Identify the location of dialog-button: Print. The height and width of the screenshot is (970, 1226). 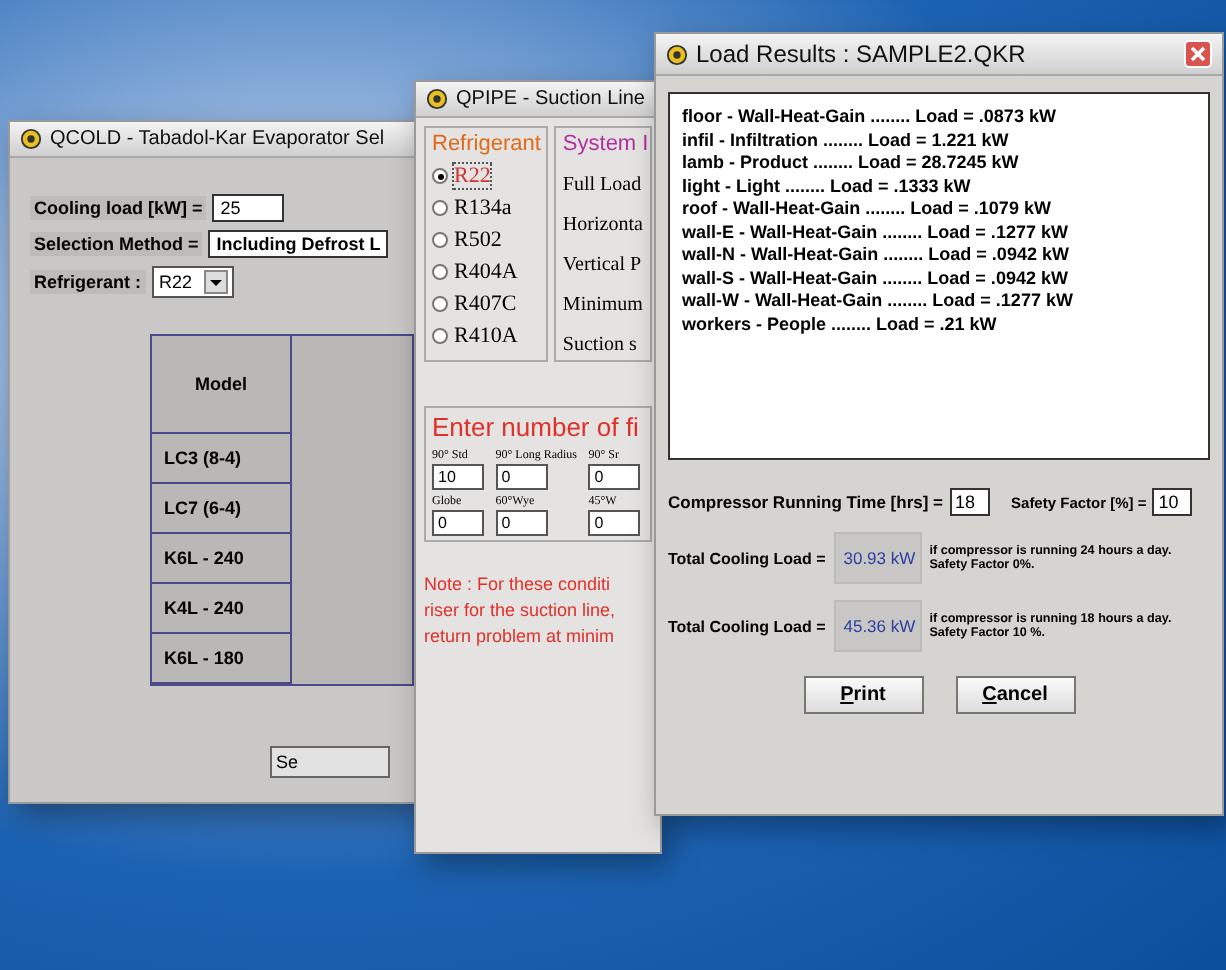
(863, 695).